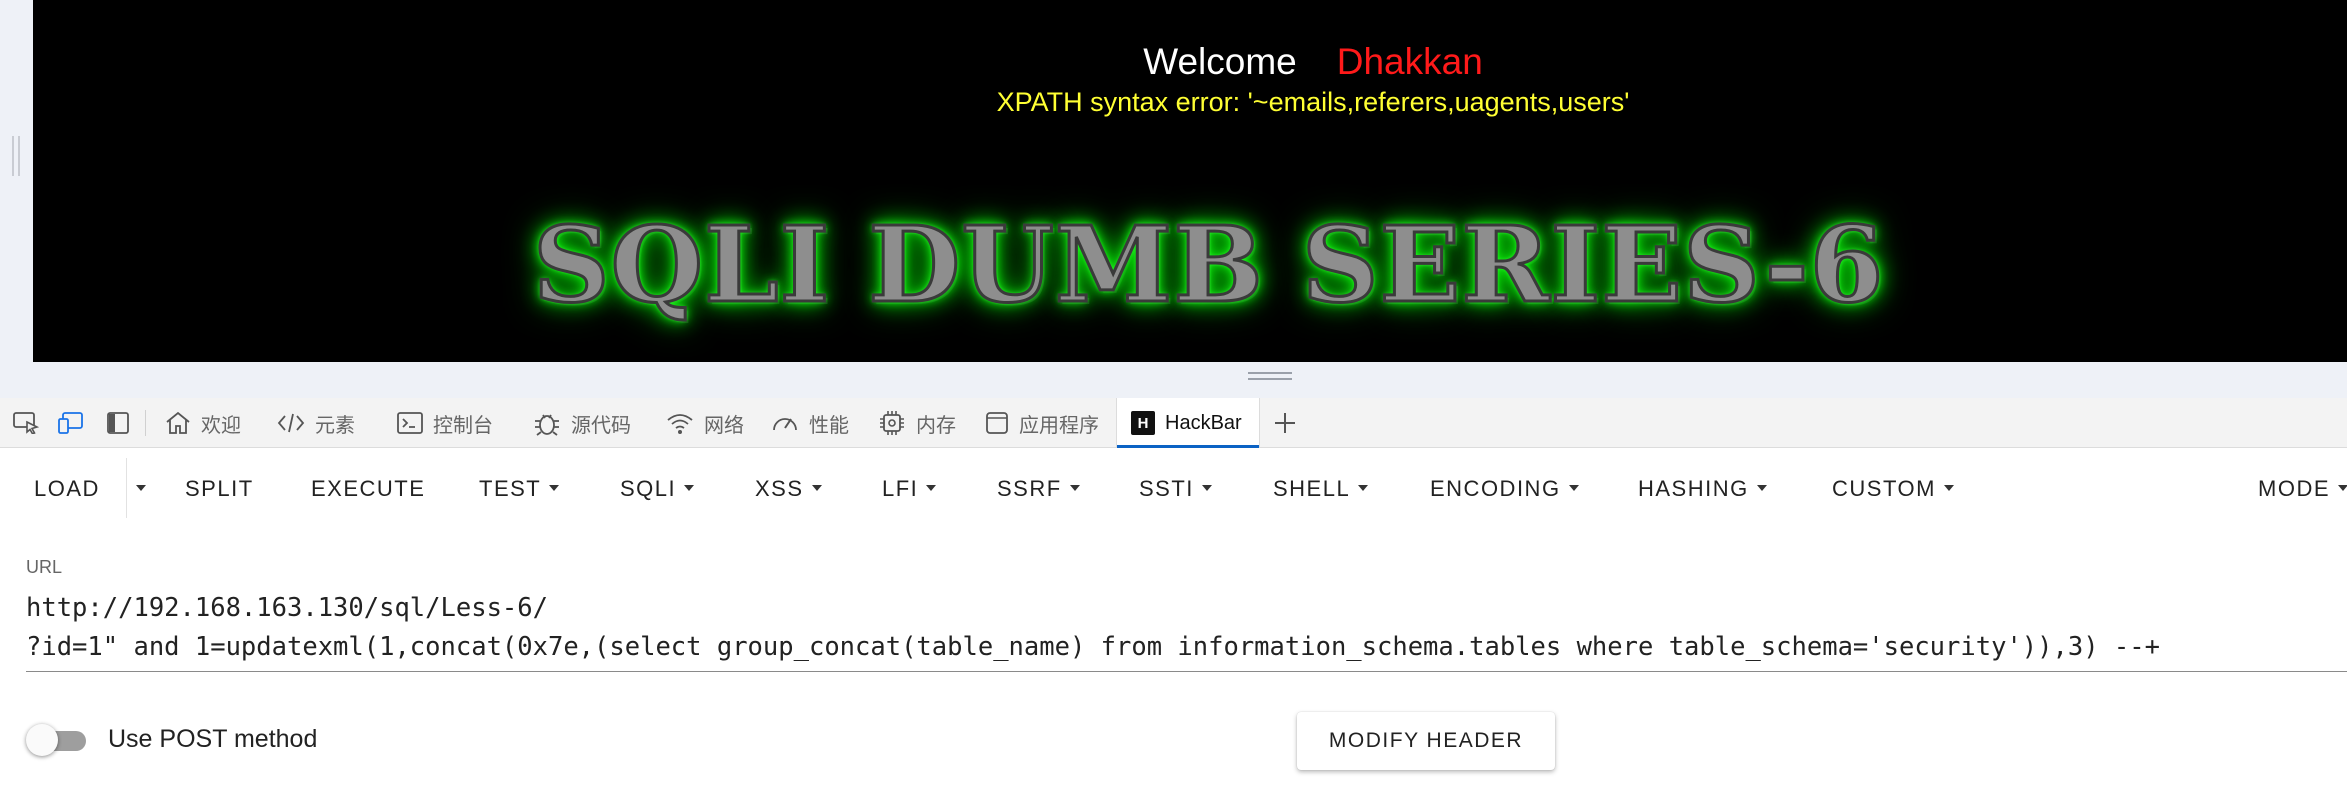 Image resolution: width=2347 pixels, height=786 pixels. I want to click on post-method-toggle, so click(57, 740).